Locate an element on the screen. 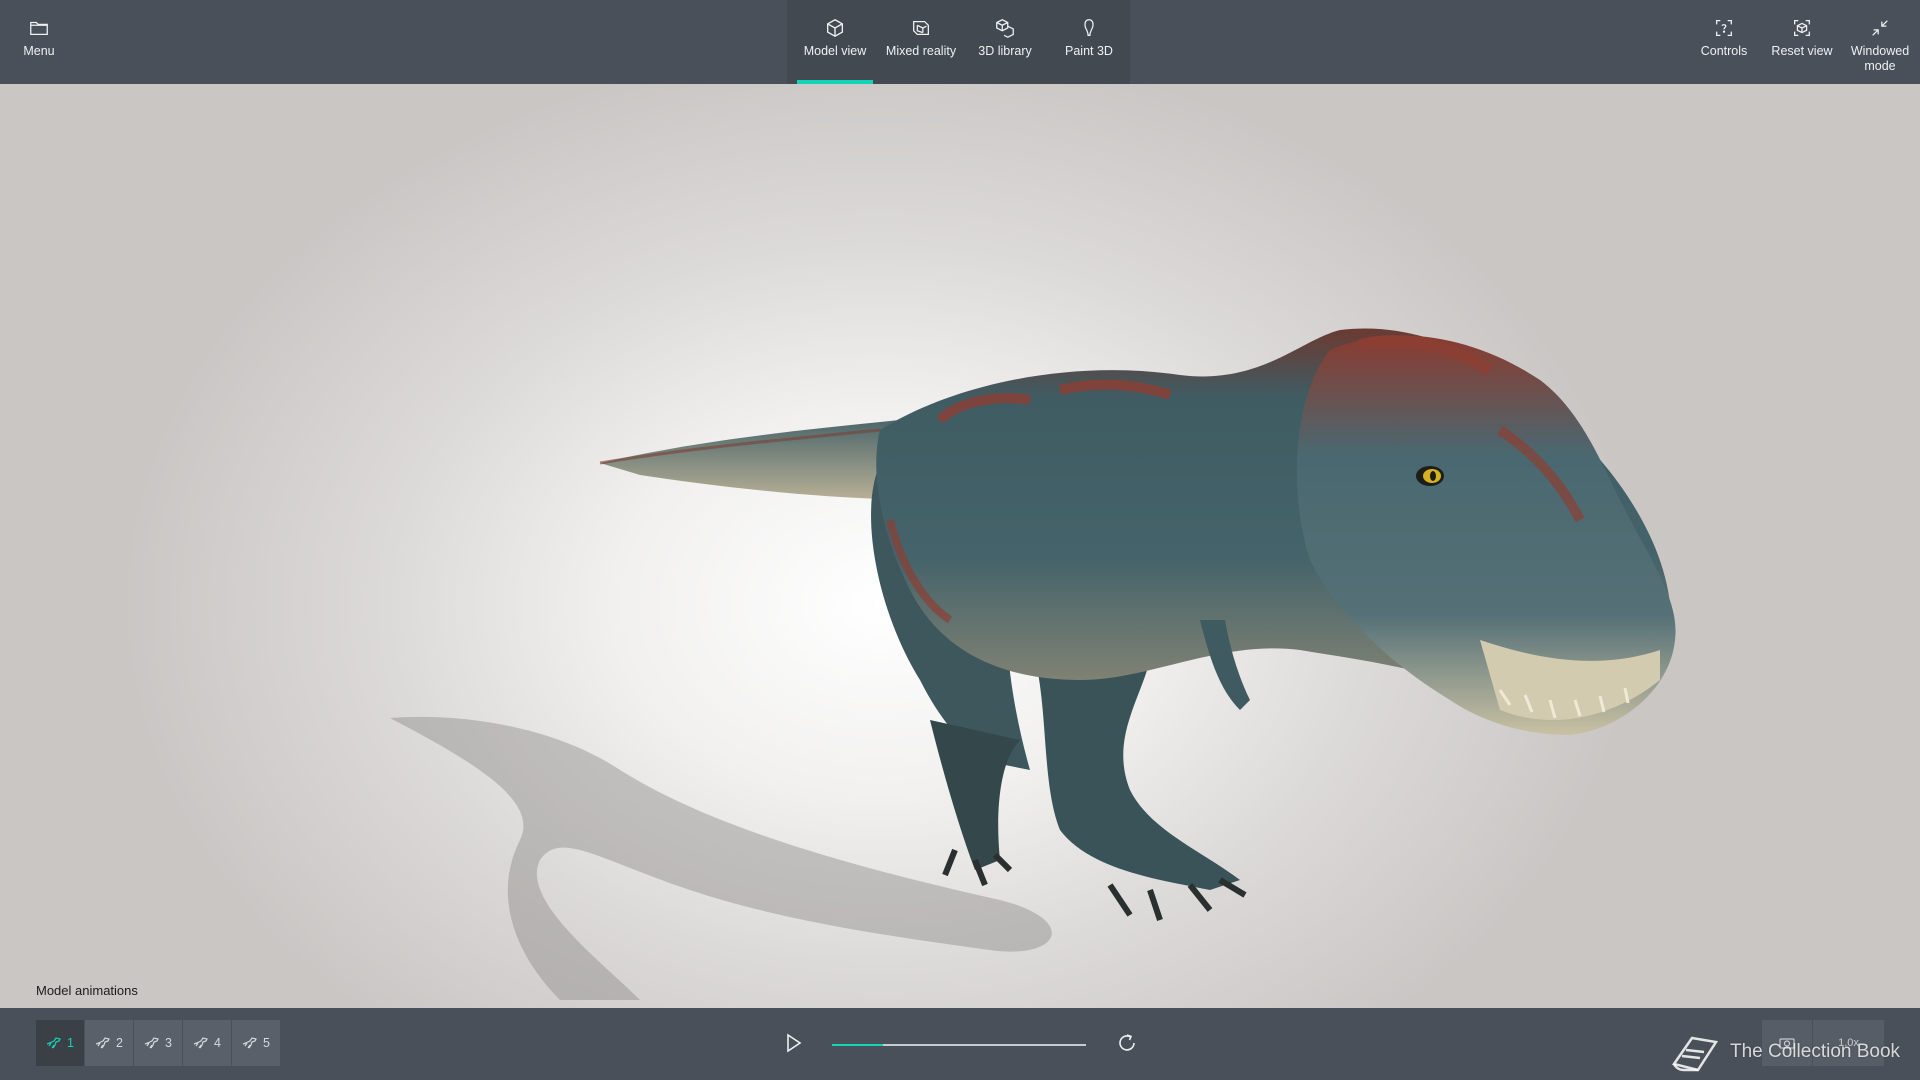 This screenshot has width=1920, height=1080. menu-button: Menu is located at coordinates (39, 42).